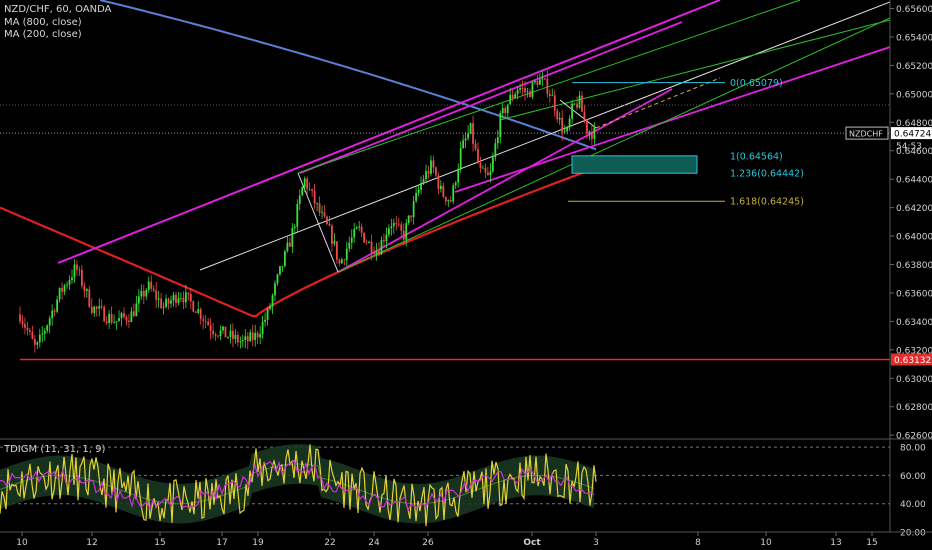 This screenshot has height=550, width=932. What do you see at coordinates (913, 534) in the screenshot?
I see `indicator-tick-label: 20.00` at bounding box center [913, 534].